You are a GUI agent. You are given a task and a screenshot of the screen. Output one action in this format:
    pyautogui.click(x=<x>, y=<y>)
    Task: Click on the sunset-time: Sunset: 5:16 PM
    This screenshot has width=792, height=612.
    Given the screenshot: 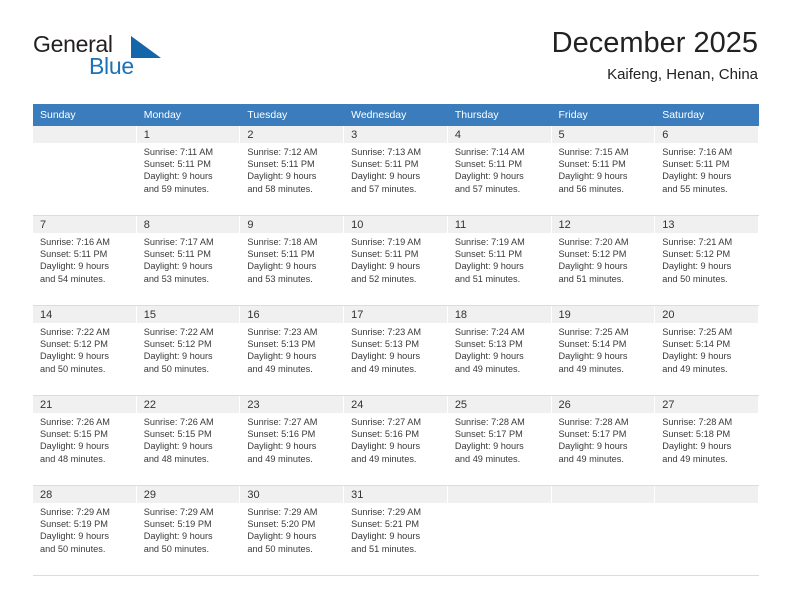 What is the action you would take?
    pyautogui.click(x=385, y=434)
    